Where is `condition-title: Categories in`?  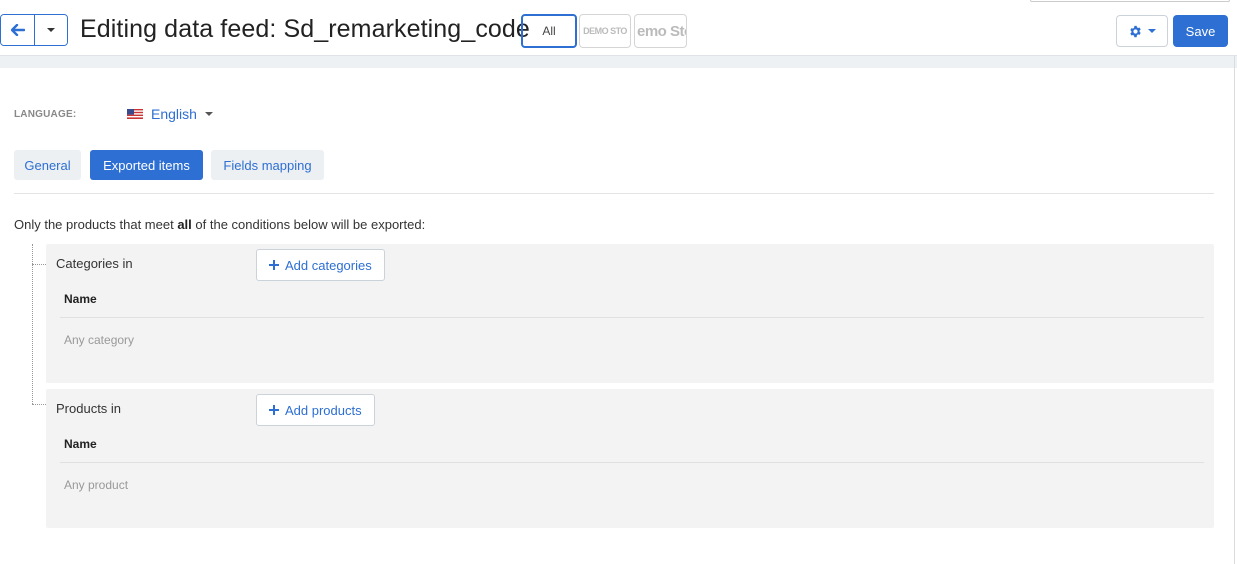
condition-title: Categories in is located at coordinates (94, 263).